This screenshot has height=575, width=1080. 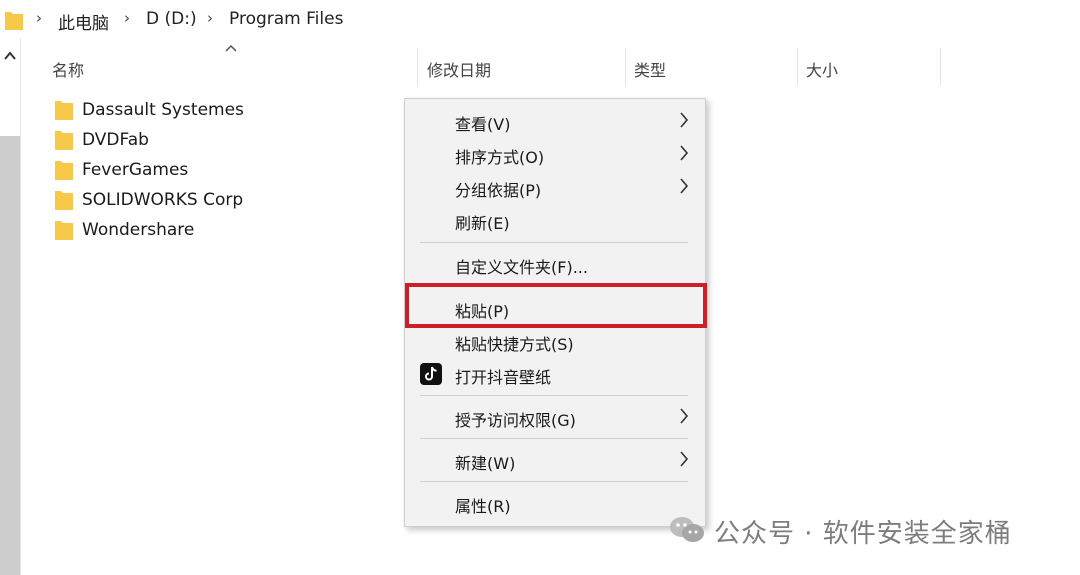 I want to click on menu-item-label: 新建(W), so click(x=485, y=463).